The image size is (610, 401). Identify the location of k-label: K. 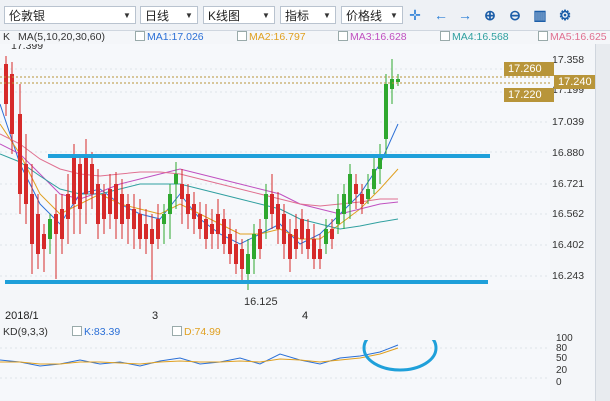
(7, 37).